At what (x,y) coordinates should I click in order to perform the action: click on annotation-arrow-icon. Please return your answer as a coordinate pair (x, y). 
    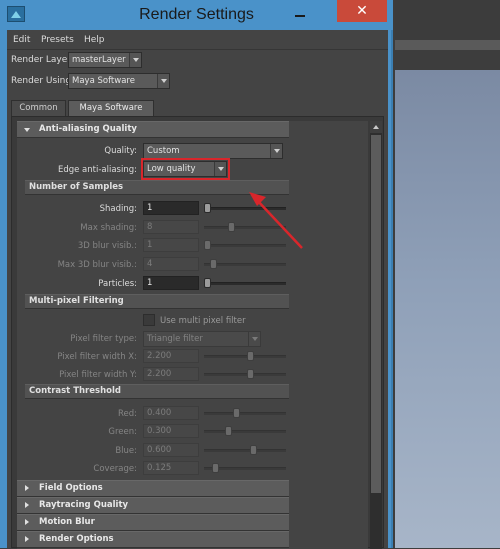
    Looking at the image, I should click on (276, 220).